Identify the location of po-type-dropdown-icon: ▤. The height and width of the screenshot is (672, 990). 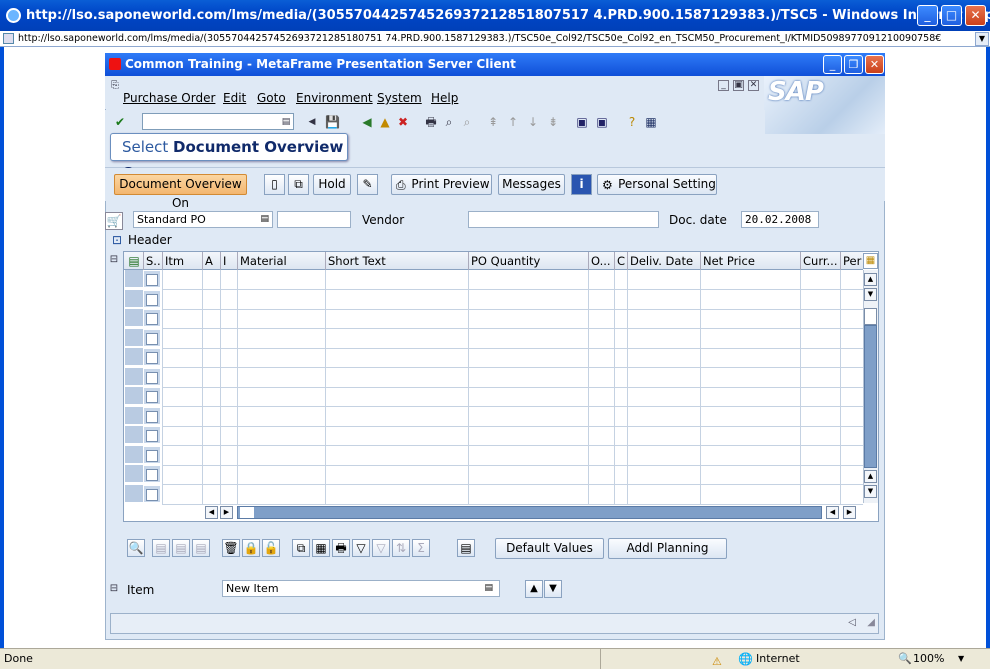
(264, 219).